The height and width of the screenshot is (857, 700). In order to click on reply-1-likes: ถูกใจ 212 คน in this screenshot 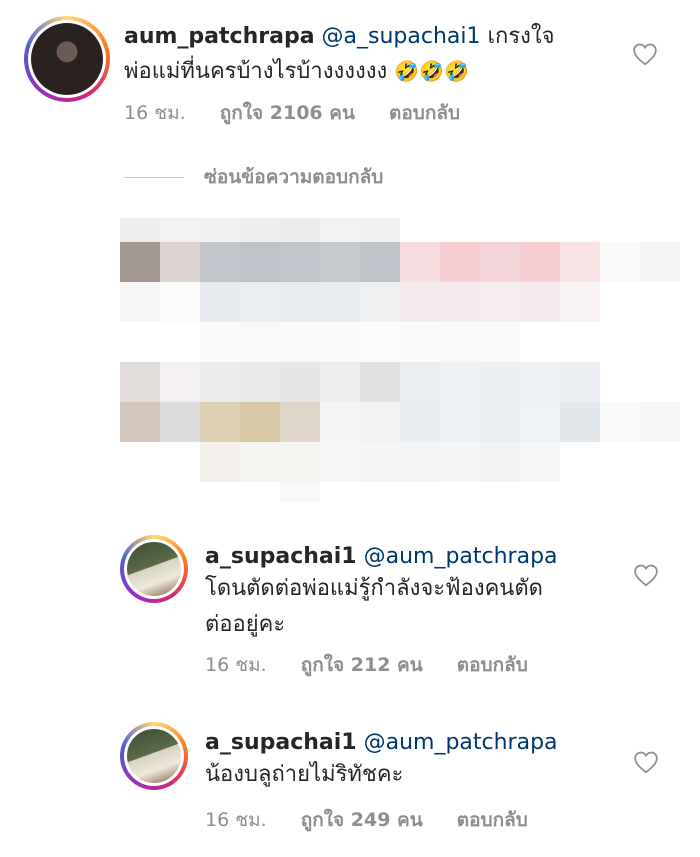, I will do `click(362, 665)`.